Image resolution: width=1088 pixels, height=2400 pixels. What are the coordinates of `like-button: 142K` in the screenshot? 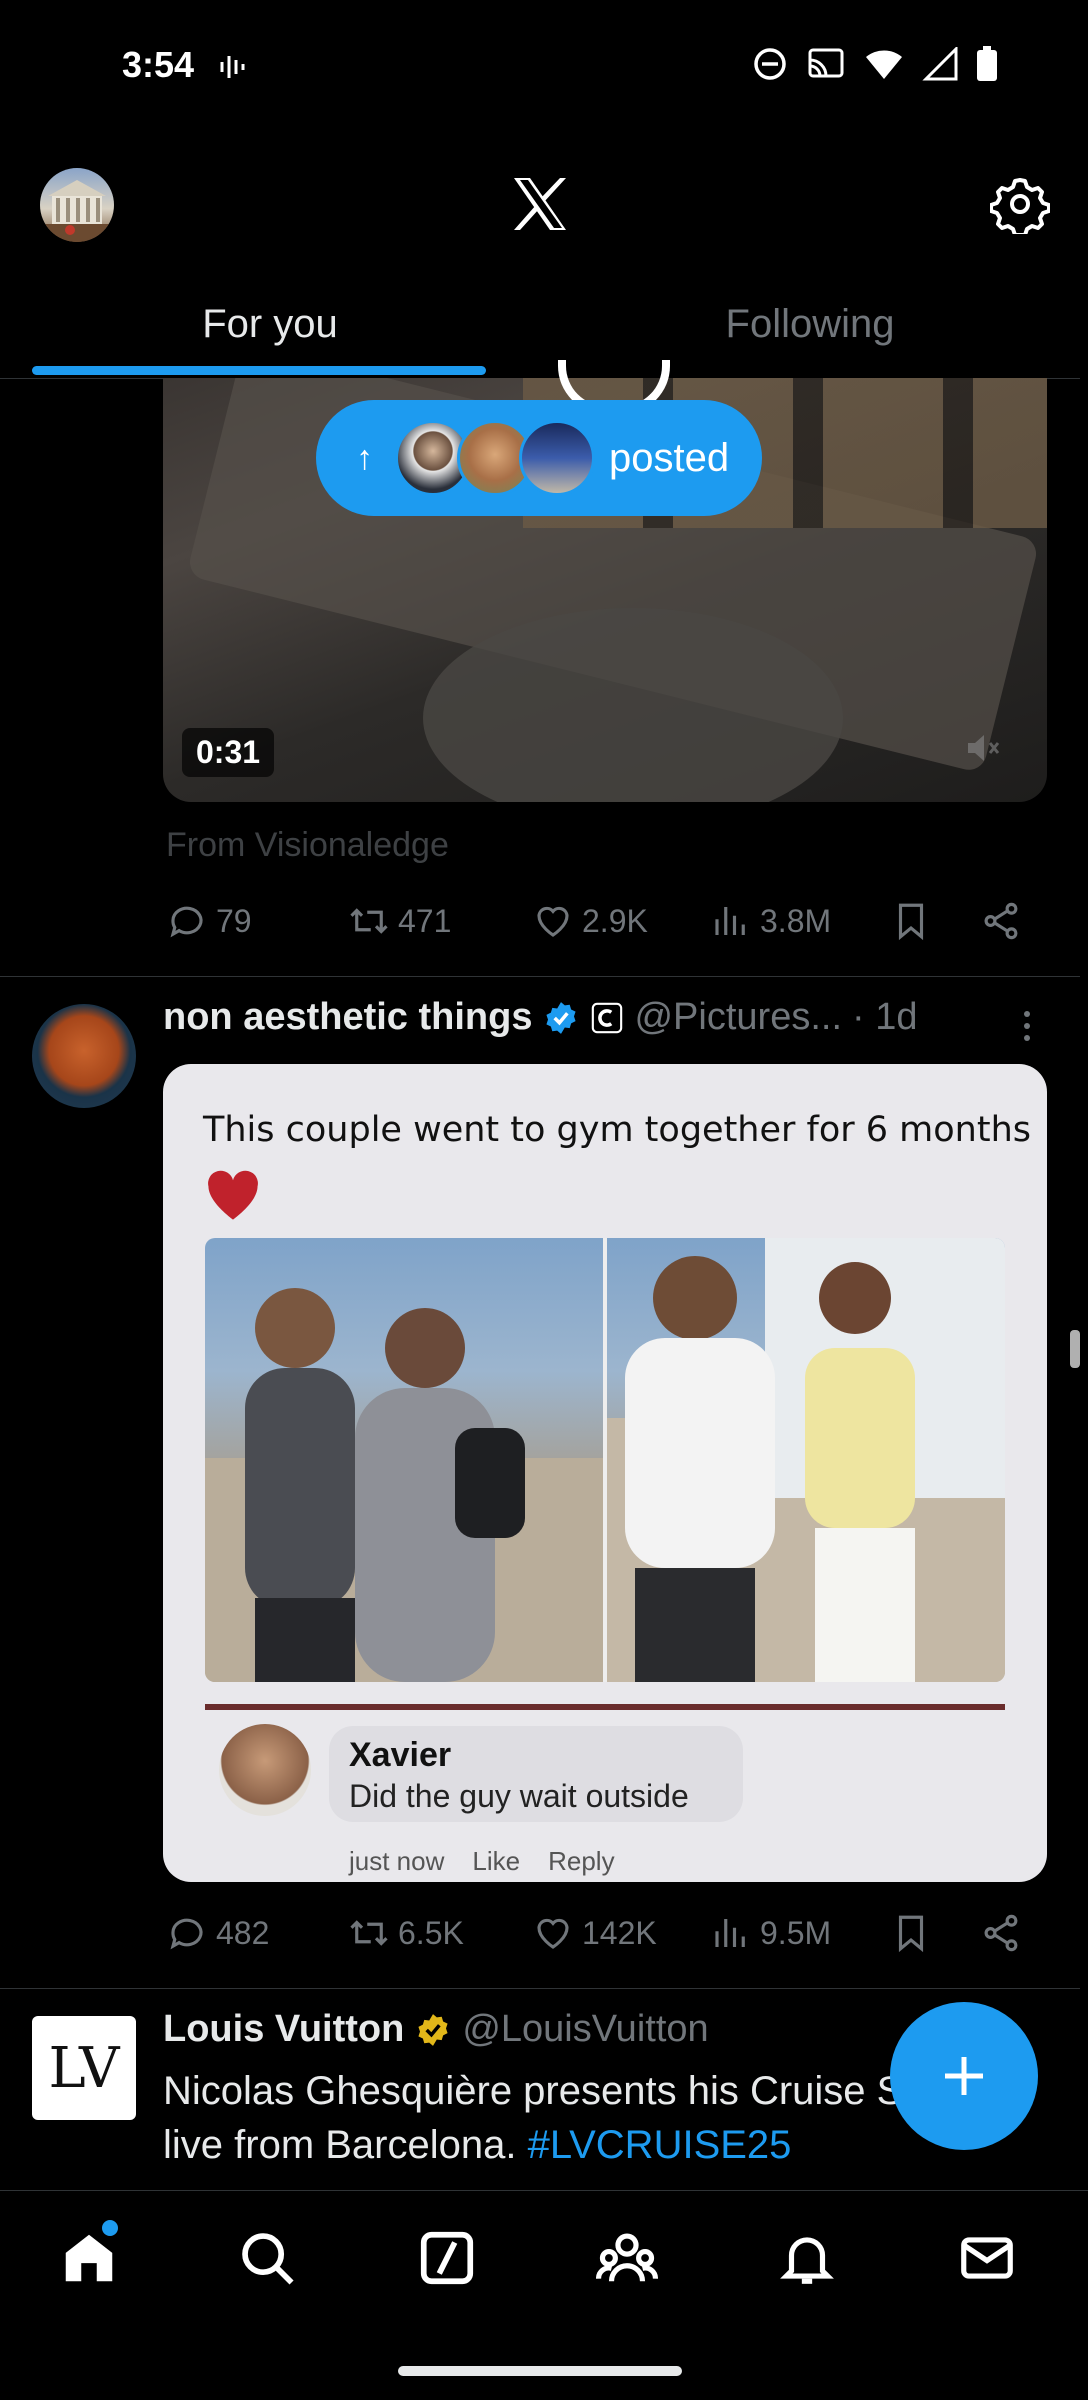 It's located at (594, 1933).